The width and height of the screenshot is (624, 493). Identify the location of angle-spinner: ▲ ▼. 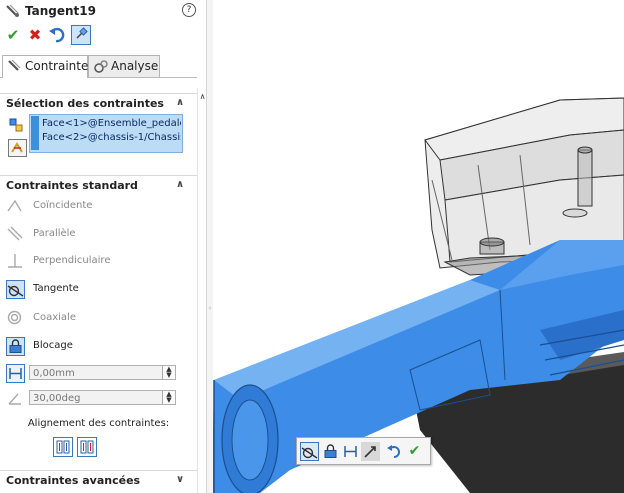
(168, 397).